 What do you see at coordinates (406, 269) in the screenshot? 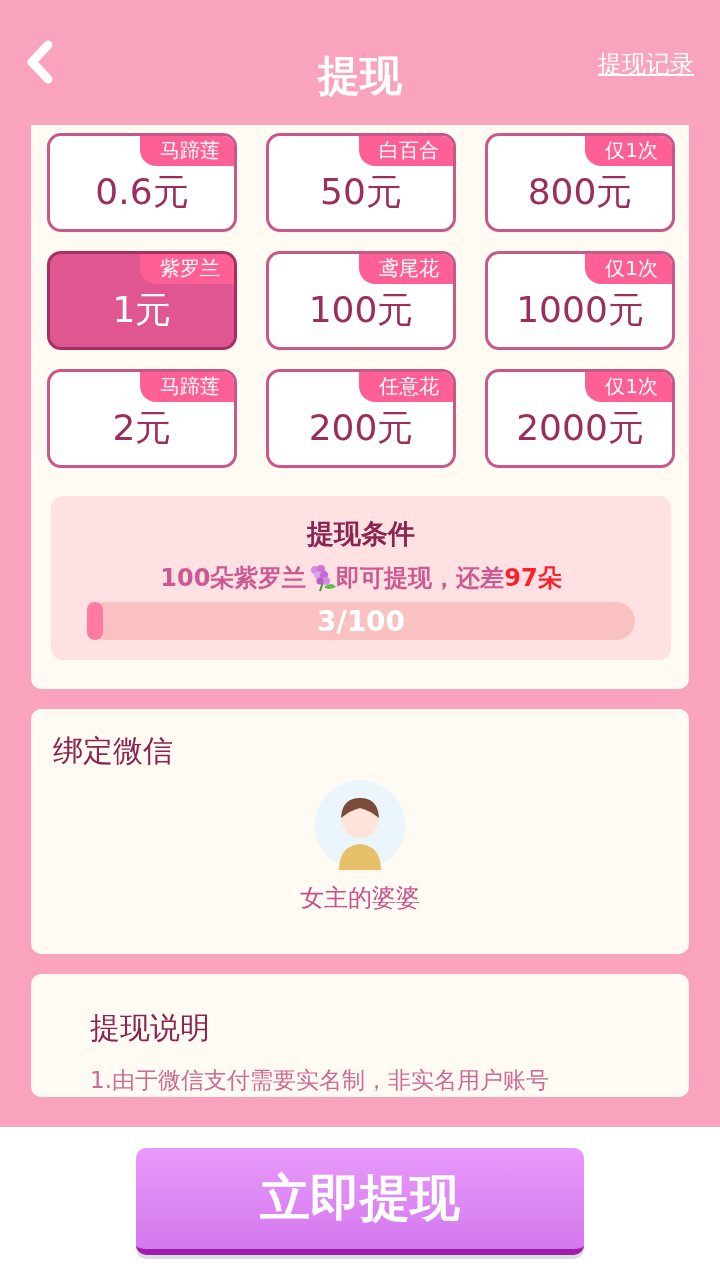
I see `flower-tag: 鸢尾花` at bounding box center [406, 269].